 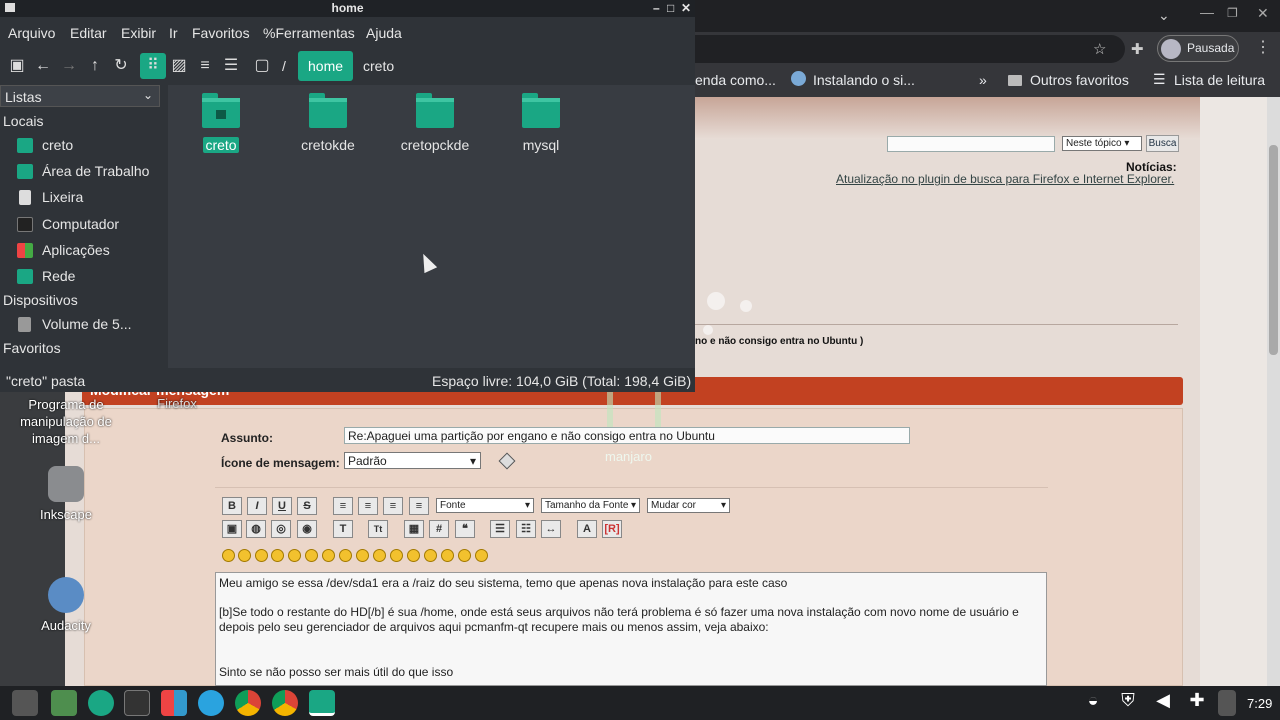 I want to click on desktop-icon-firefox: Firefox, so click(x=177, y=403).